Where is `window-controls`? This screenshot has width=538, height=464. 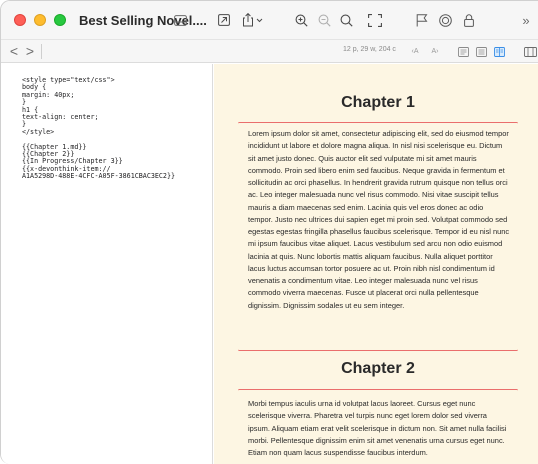 window-controls is located at coordinates (40, 20).